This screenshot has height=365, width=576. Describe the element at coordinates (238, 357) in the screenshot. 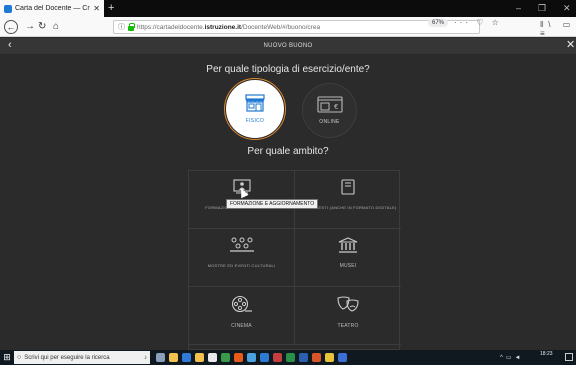

I see `firefox-icon` at that location.